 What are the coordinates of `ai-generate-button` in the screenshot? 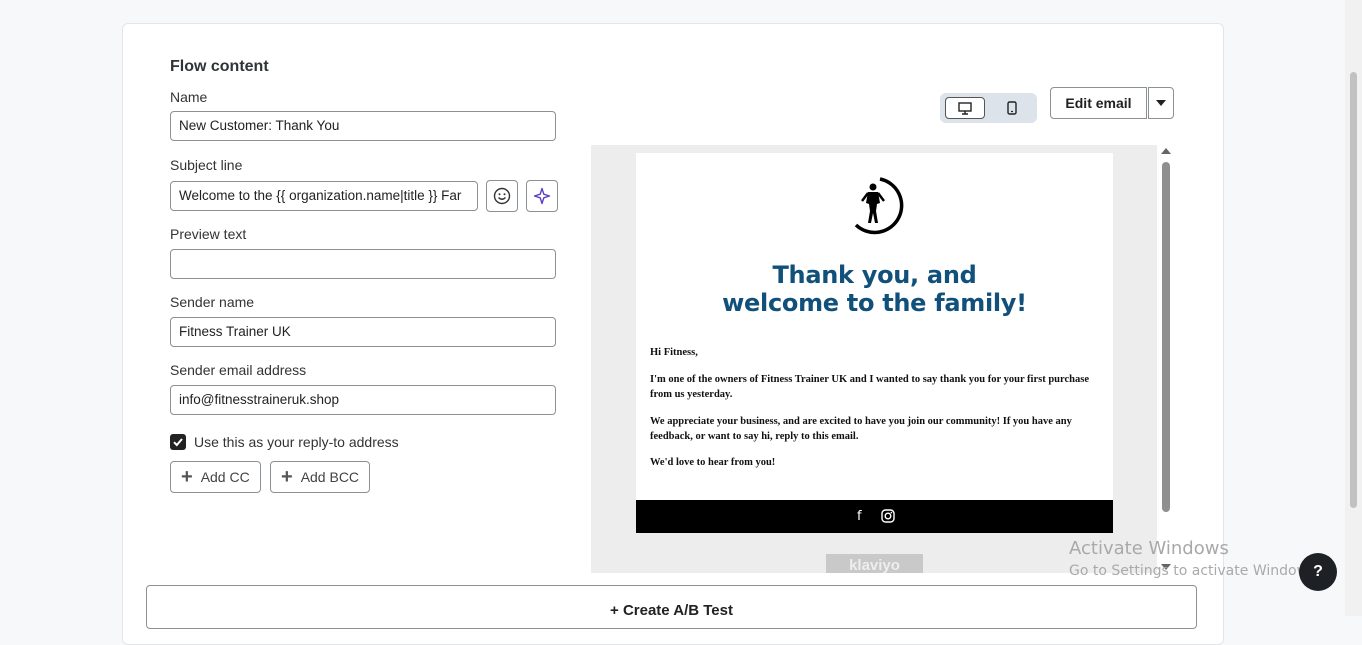 It's located at (542, 196).